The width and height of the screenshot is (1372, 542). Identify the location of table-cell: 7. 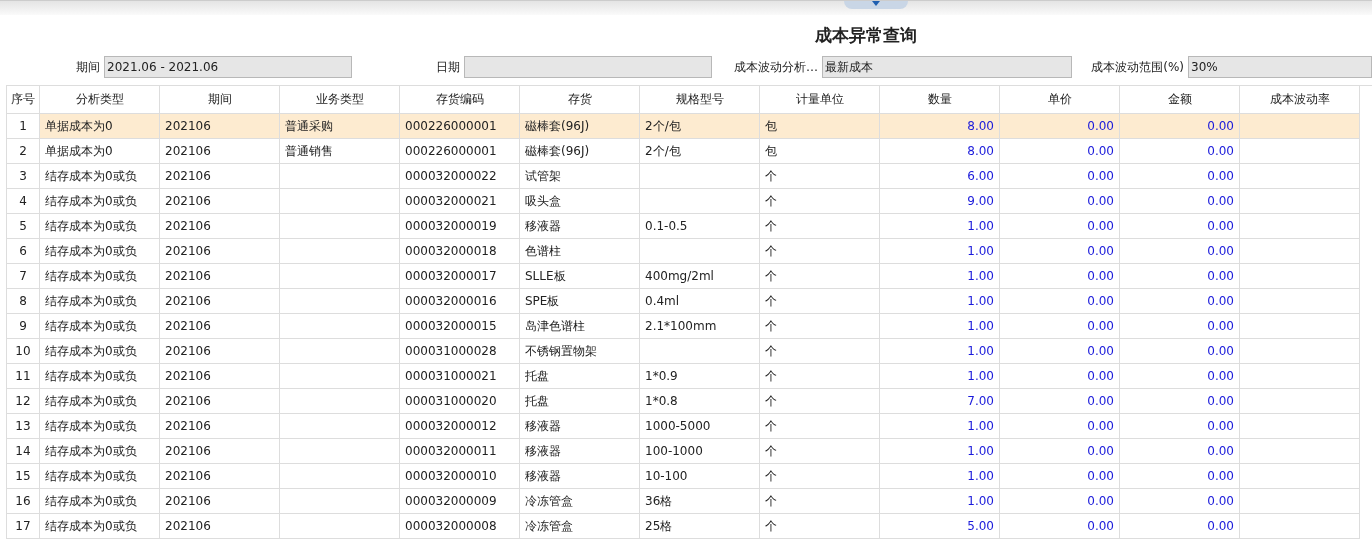
(23, 276).